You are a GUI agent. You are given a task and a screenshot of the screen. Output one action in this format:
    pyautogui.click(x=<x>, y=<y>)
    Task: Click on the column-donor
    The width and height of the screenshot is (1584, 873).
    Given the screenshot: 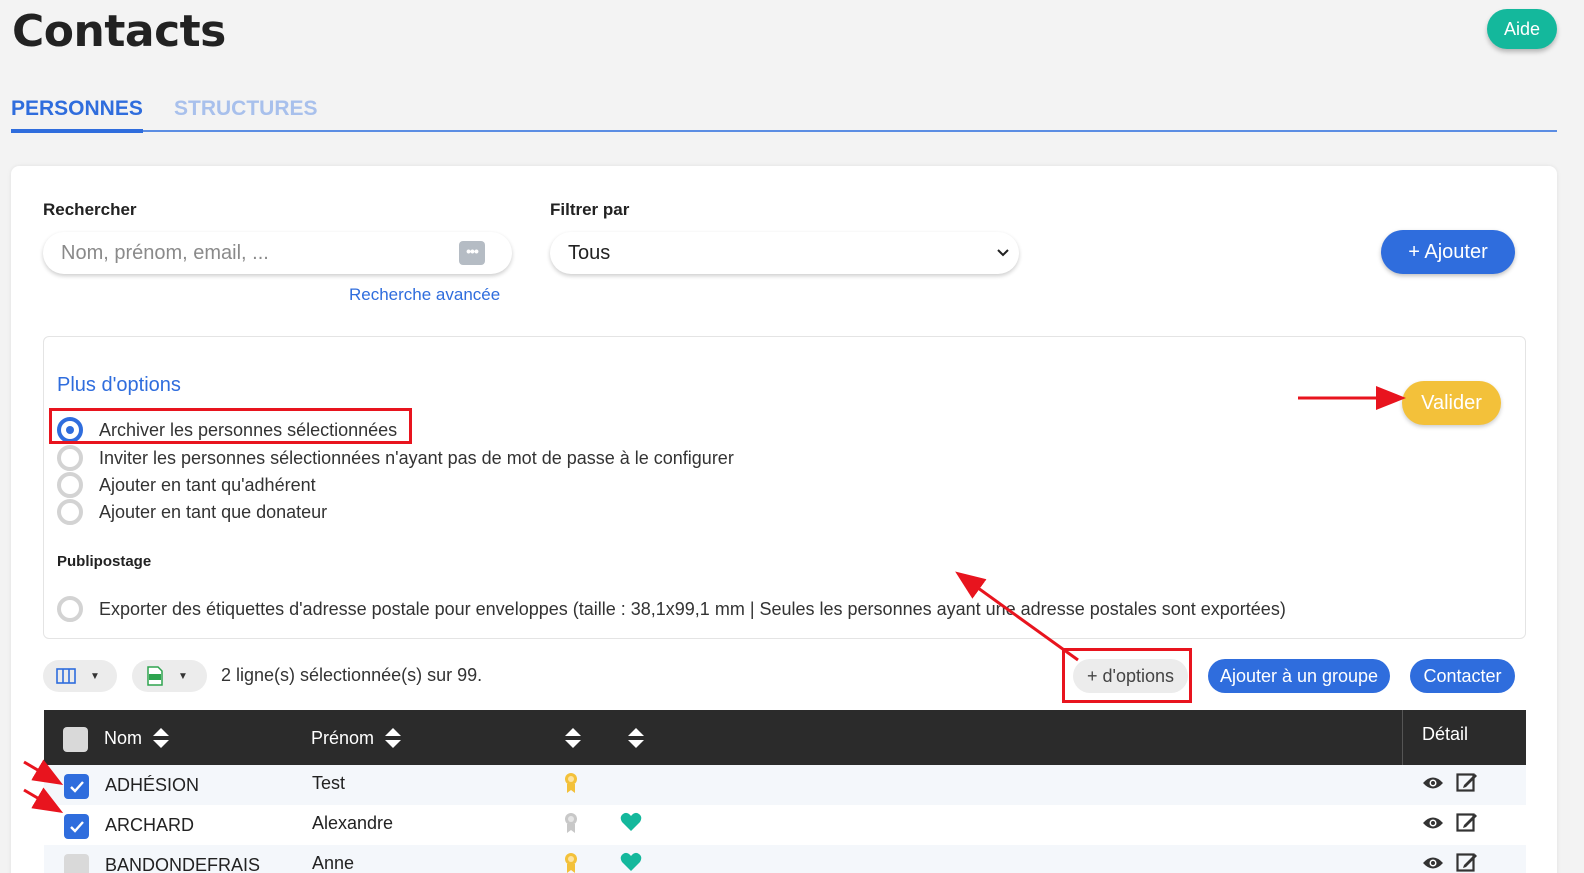 What is the action you would take?
    pyautogui.click(x=631, y=738)
    